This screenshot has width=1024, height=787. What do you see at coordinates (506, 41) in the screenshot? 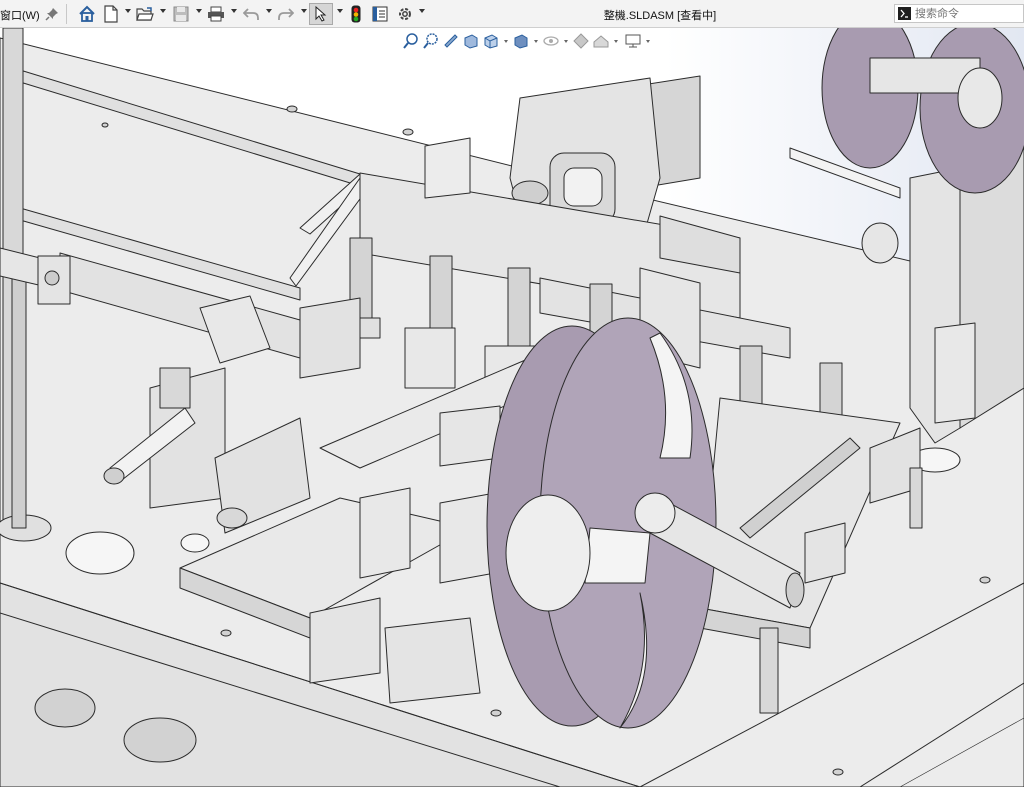
I see `view-orientation-dropdown-icon` at bounding box center [506, 41].